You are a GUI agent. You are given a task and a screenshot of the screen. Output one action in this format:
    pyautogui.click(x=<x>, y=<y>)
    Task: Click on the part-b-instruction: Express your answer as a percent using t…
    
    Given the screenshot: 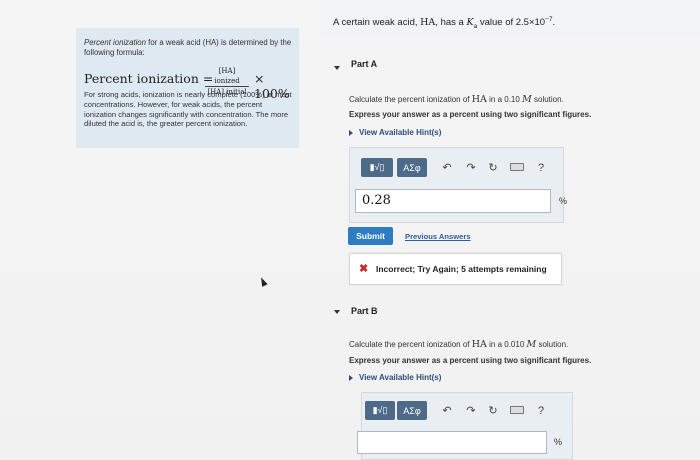 What is the action you would take?
    pyautogui.click(x=470, y=360)
    